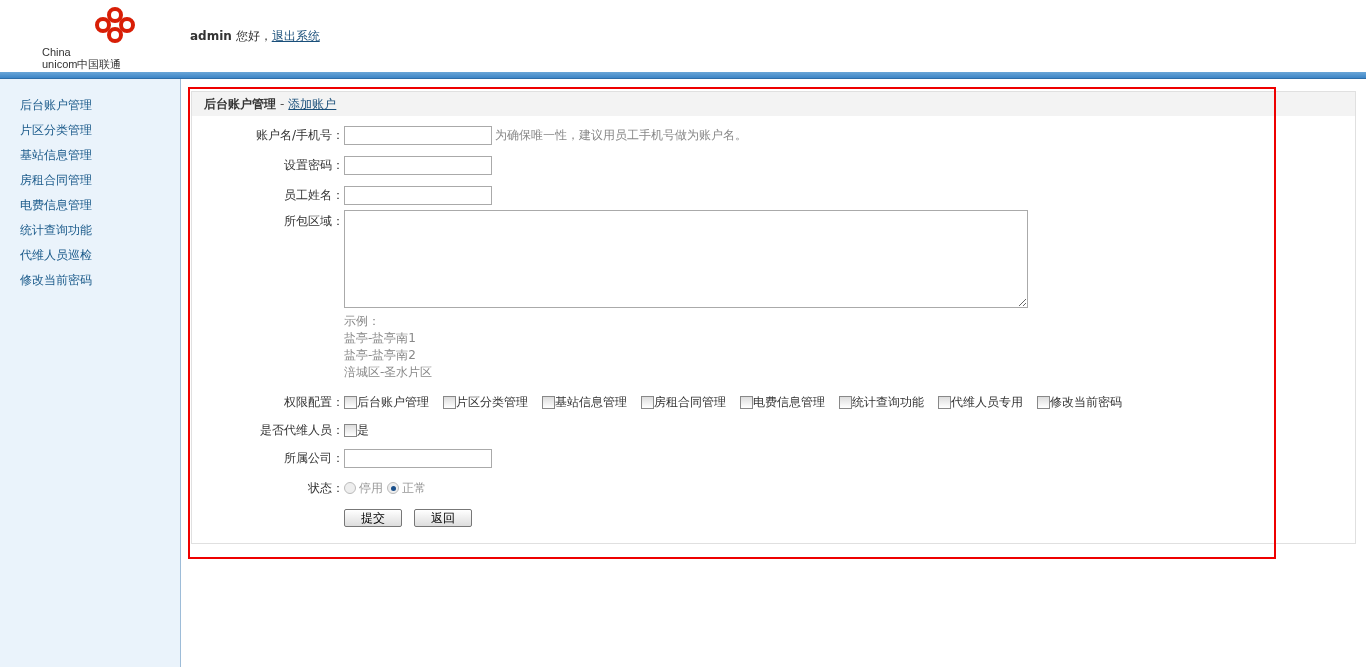 This screenshot has height=667, width=1366. What do you see at coordinates (90, 255) in the screenshot?
I see `sidebar-item: 代维人员巡检` at bounding box center [90, 255].